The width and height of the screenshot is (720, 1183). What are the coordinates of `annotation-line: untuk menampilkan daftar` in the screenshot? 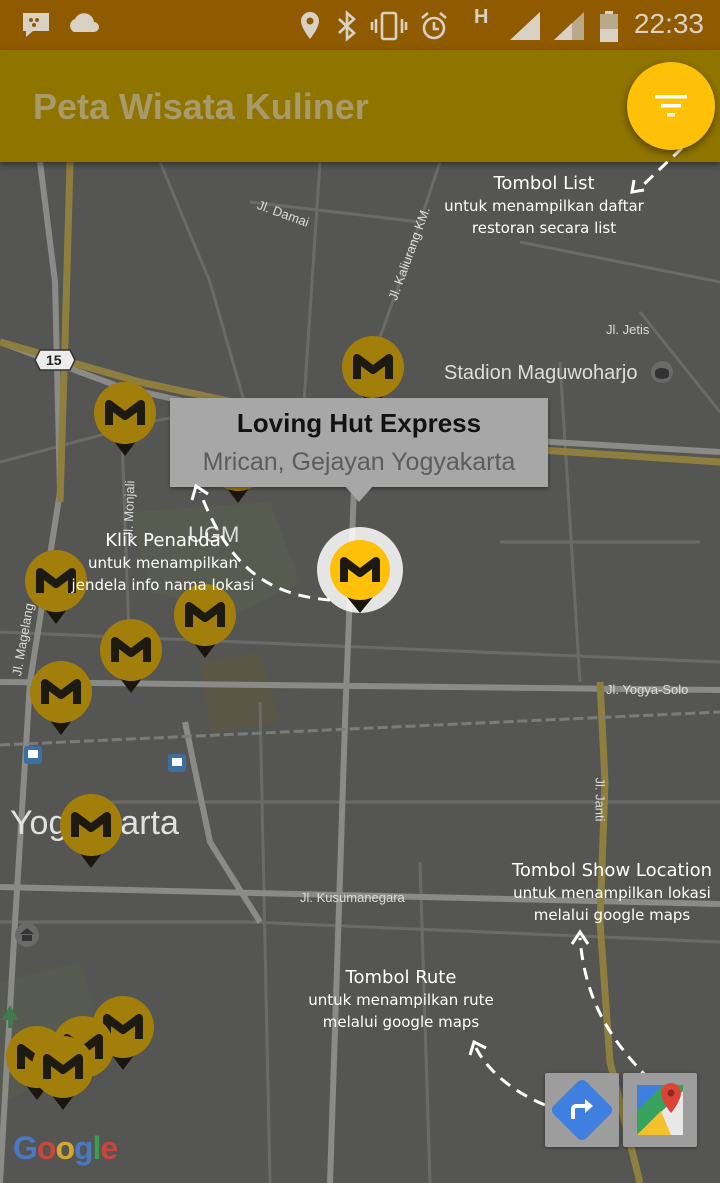 It's located at (544, 206).